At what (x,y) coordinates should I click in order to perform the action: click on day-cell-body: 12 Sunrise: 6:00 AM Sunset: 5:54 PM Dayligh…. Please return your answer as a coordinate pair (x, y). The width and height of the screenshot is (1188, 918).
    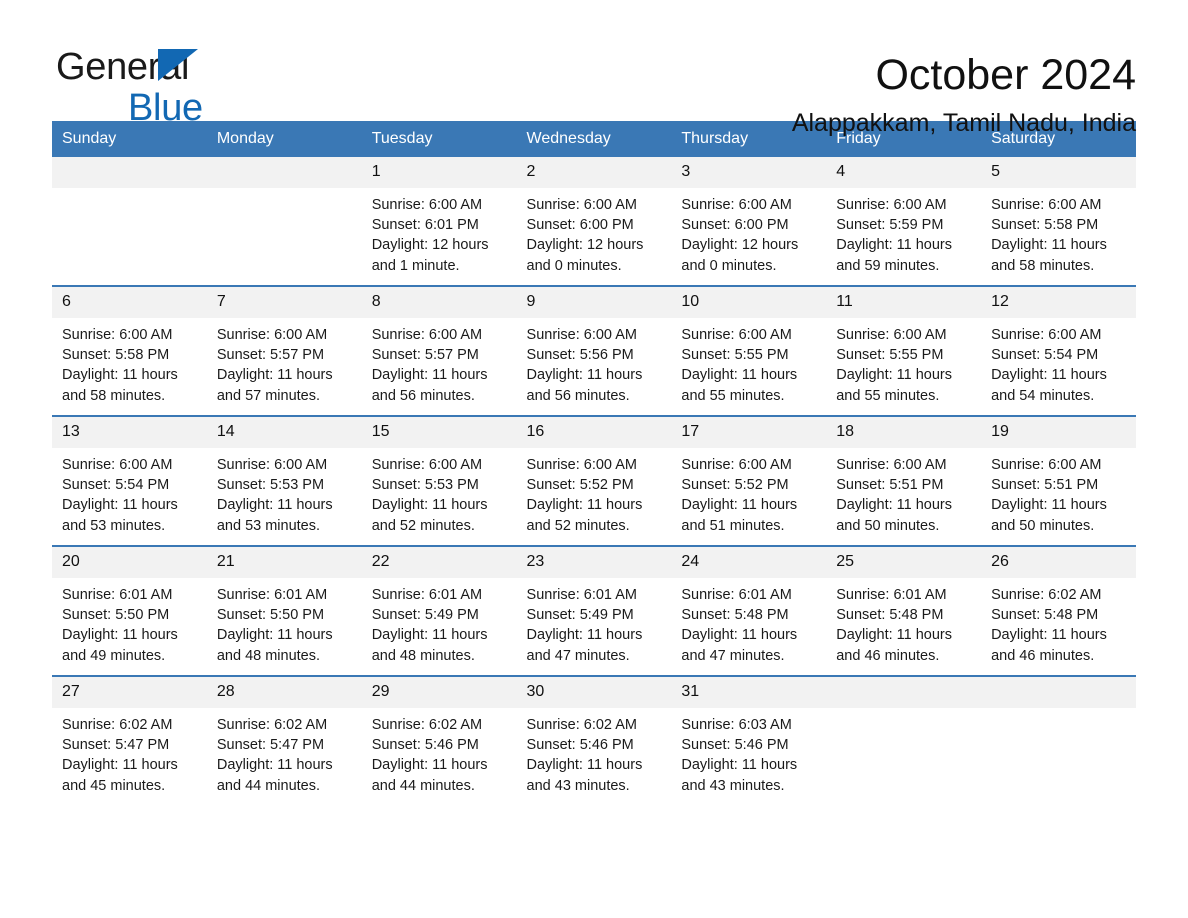
    Looking at the image, I should click on (1058, 351).